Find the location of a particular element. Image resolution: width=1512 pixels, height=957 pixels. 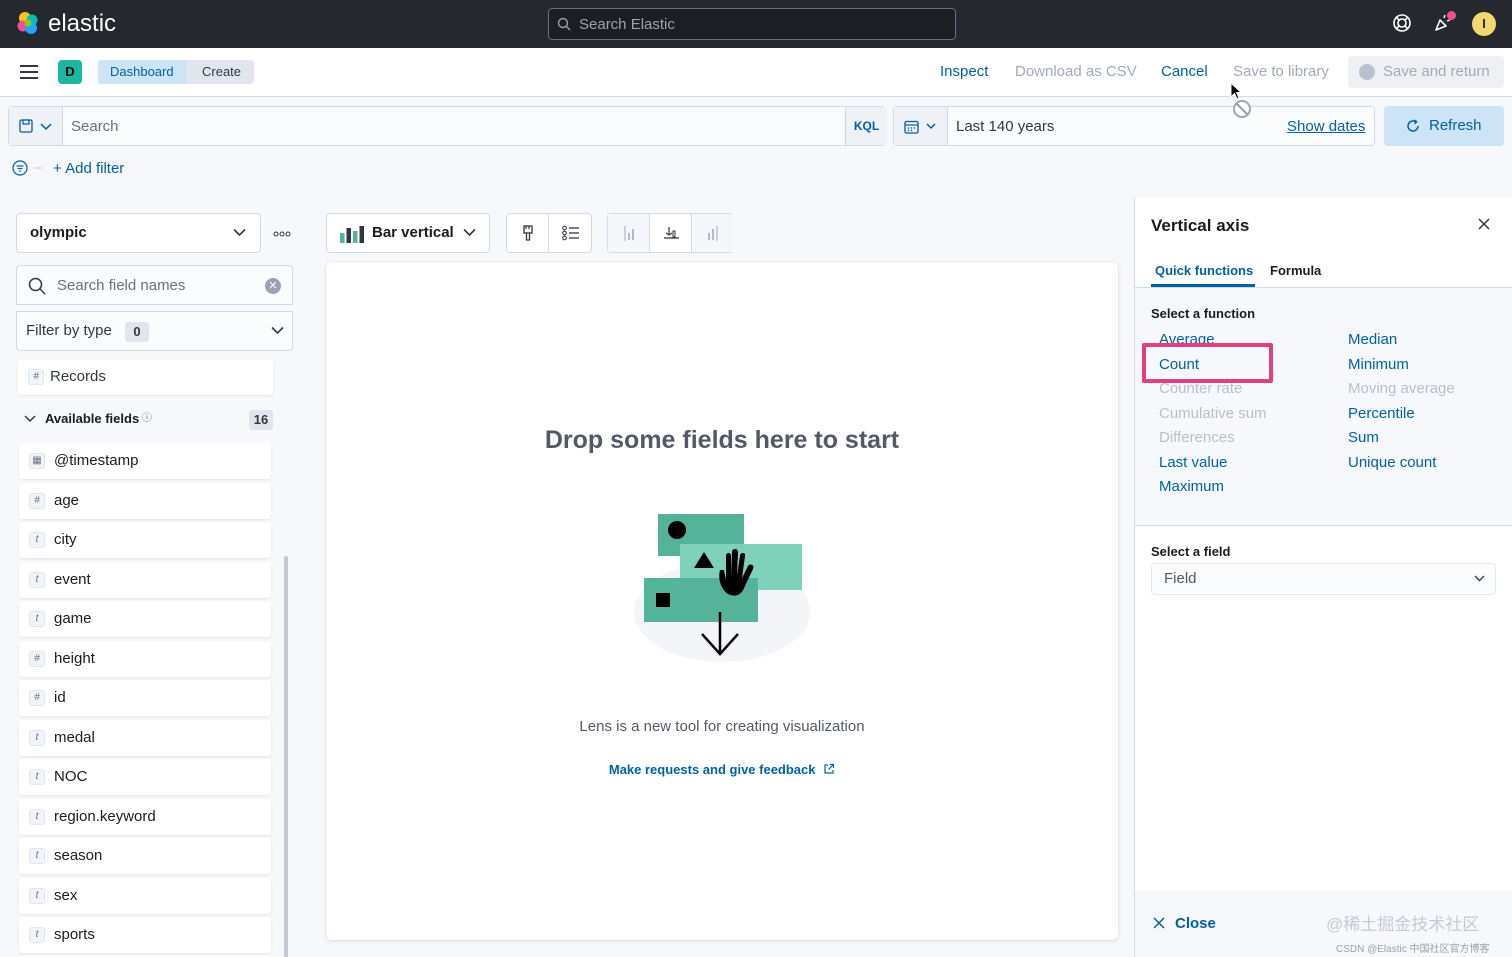

field-name: region.keyword is located at coordinates (105, 816).